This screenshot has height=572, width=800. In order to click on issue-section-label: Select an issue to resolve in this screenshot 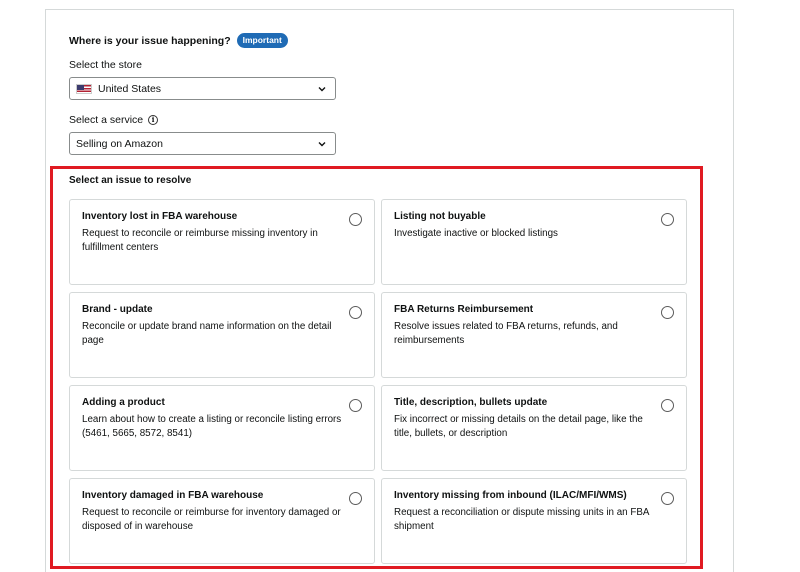, I will do `click(130, 180)`.